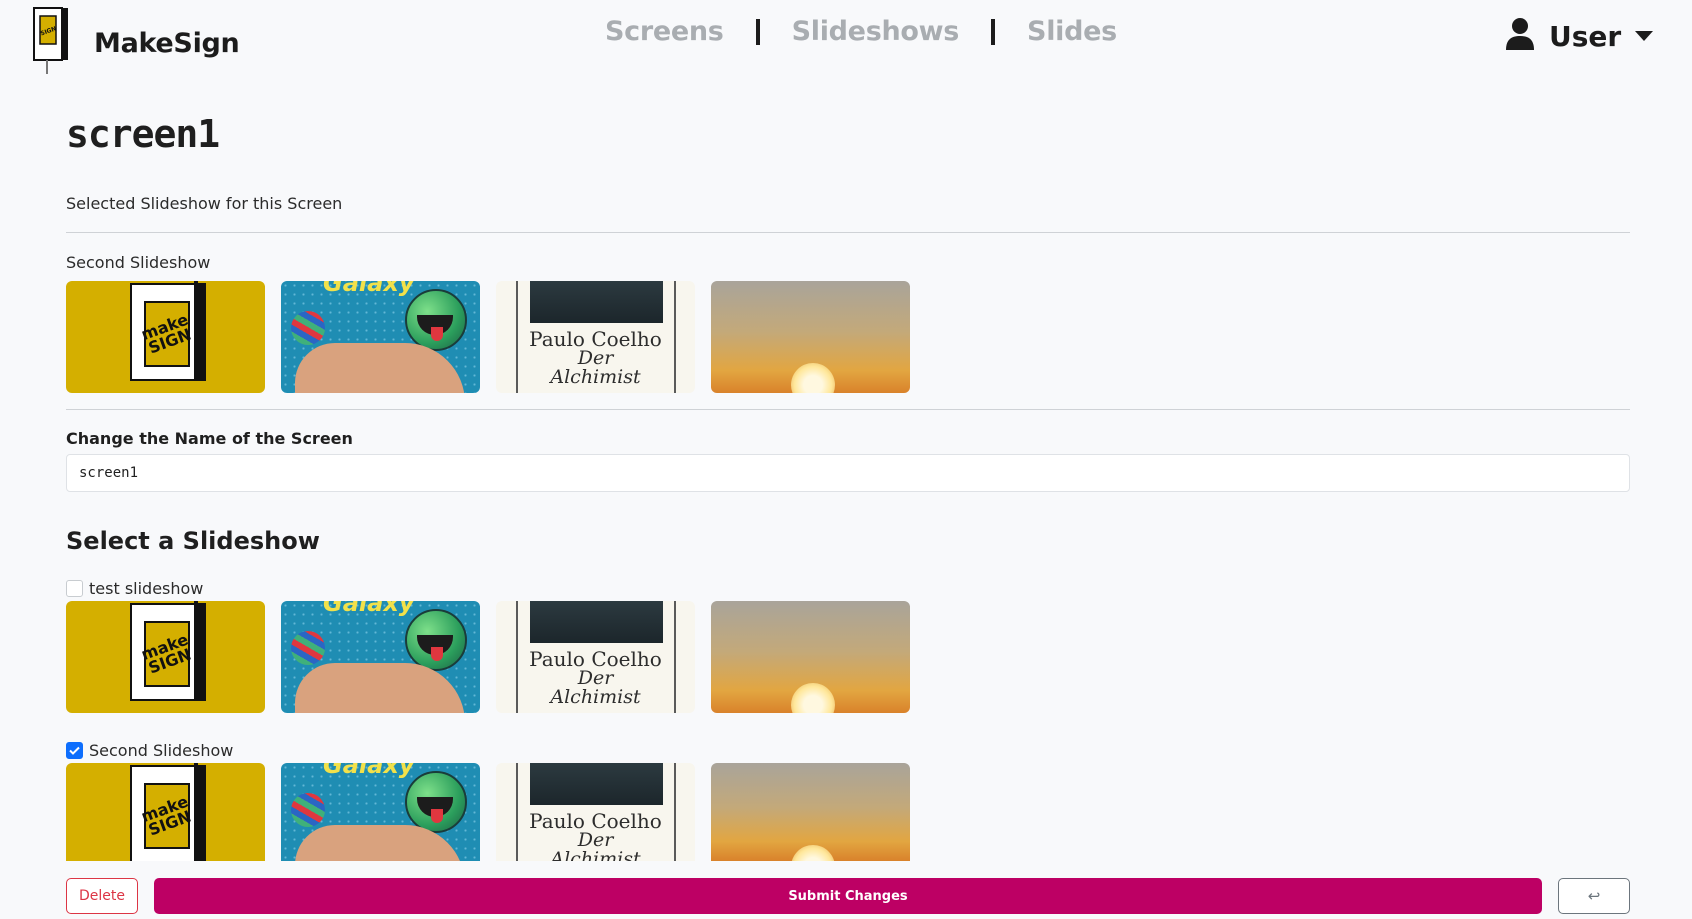  I want to click on makesign-logo-icon: SIGN, so click(52, 41).